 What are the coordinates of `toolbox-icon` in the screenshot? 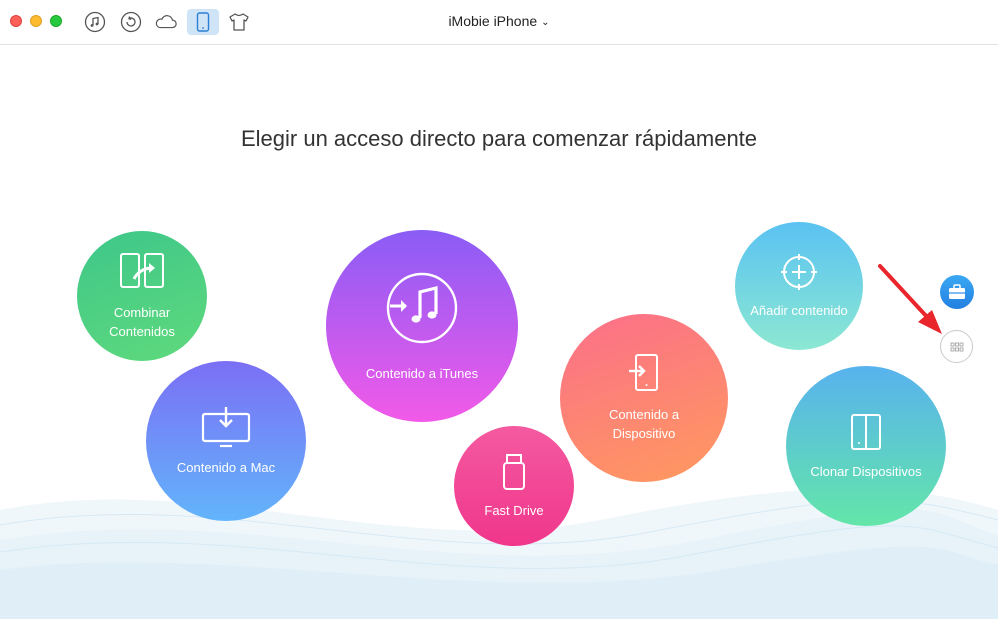 It's located at (957, 291).